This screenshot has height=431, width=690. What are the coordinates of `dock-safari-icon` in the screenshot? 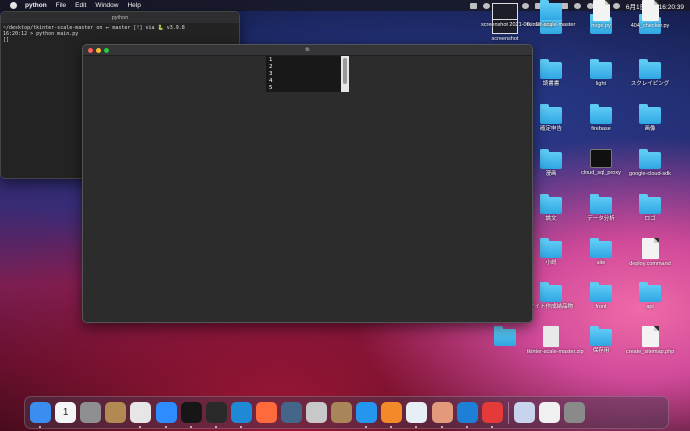 It's located at (266, 412).